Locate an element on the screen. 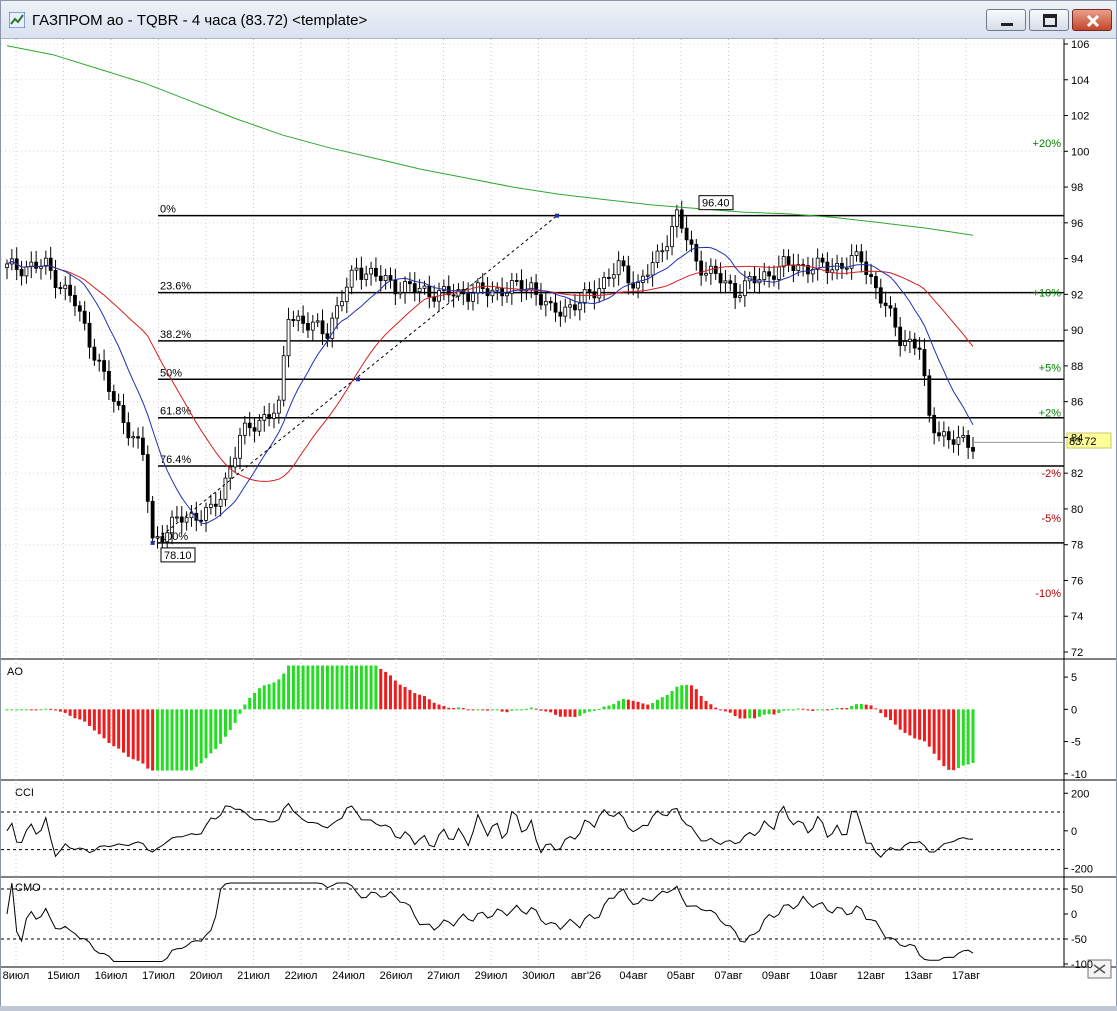 This screenshot has width=1117, height=1011. low-price-label: 78.10 is located at coordinates (178, 556).